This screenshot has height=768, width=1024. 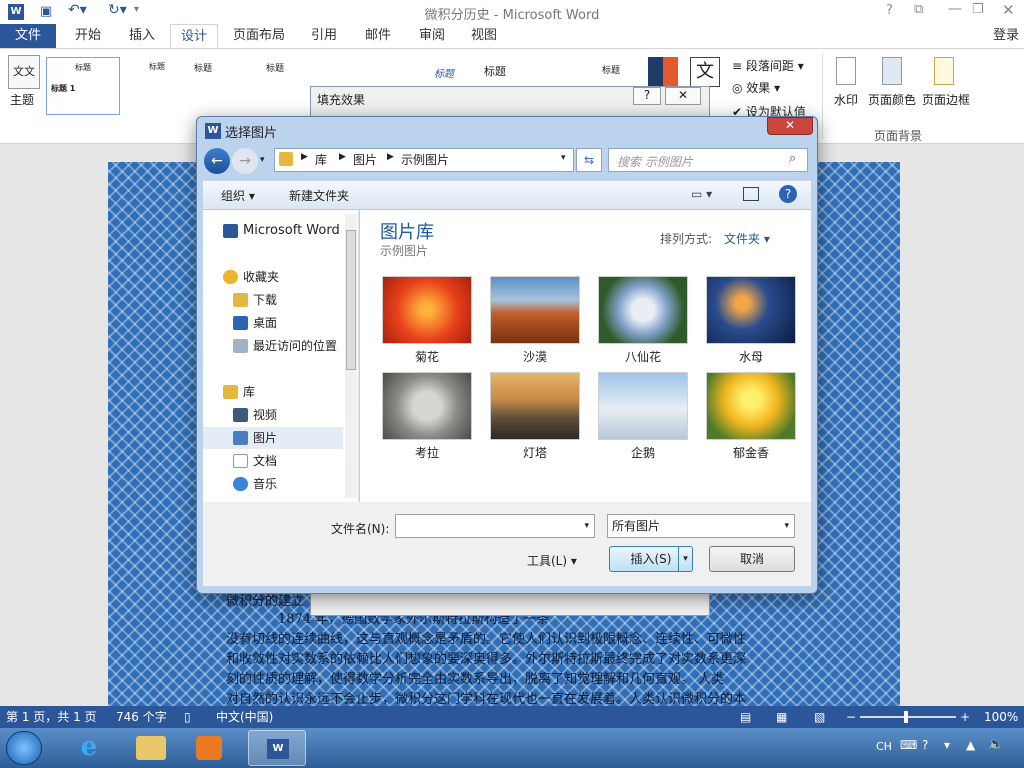 What do you see at coordinates (209, 748) in the screenshot?
I see `media-player-icon` at bounding box center [209, 748].